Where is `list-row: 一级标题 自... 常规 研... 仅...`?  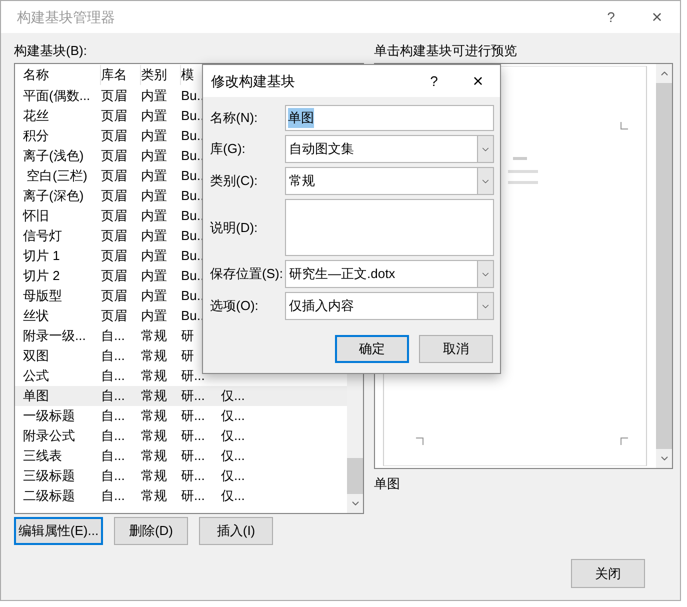 list-row: 一级标题 自... 常规 研... 仅... is located at coordinates (181, 416).